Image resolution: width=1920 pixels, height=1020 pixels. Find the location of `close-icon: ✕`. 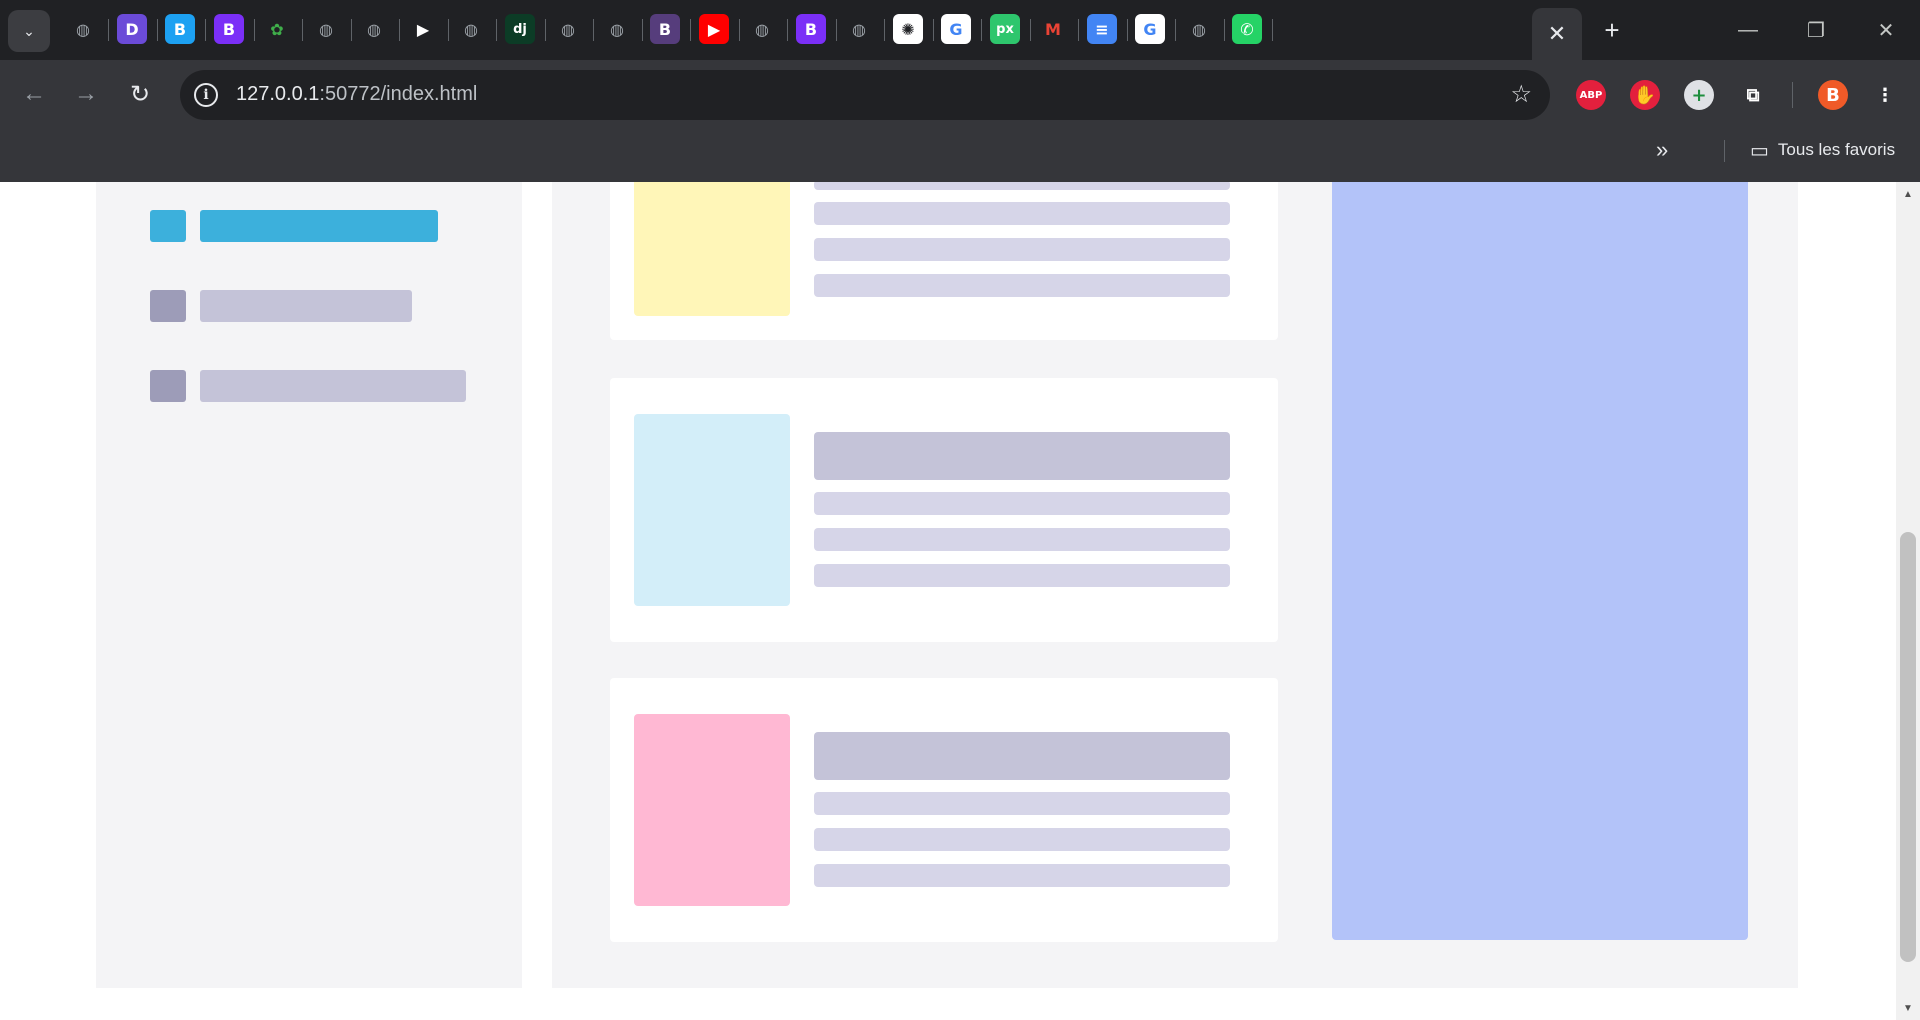

close-icon: ✕ is located at coordinates (1557, 34).